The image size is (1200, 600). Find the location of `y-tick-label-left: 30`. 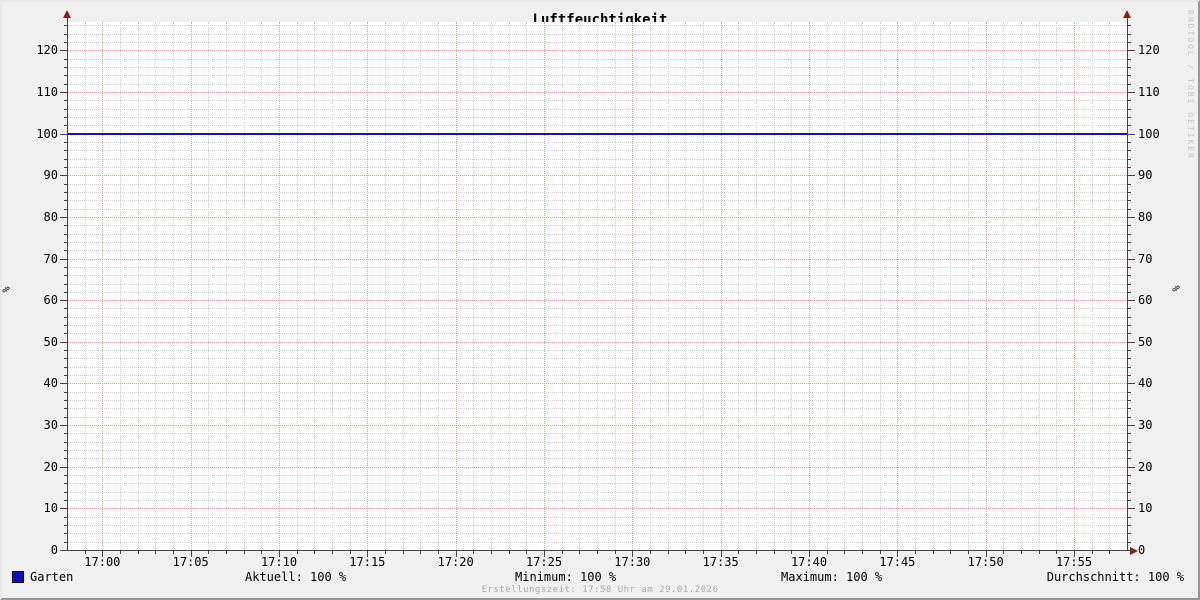

y-tick-label-left: 30 is located at coordinates (50, 425).